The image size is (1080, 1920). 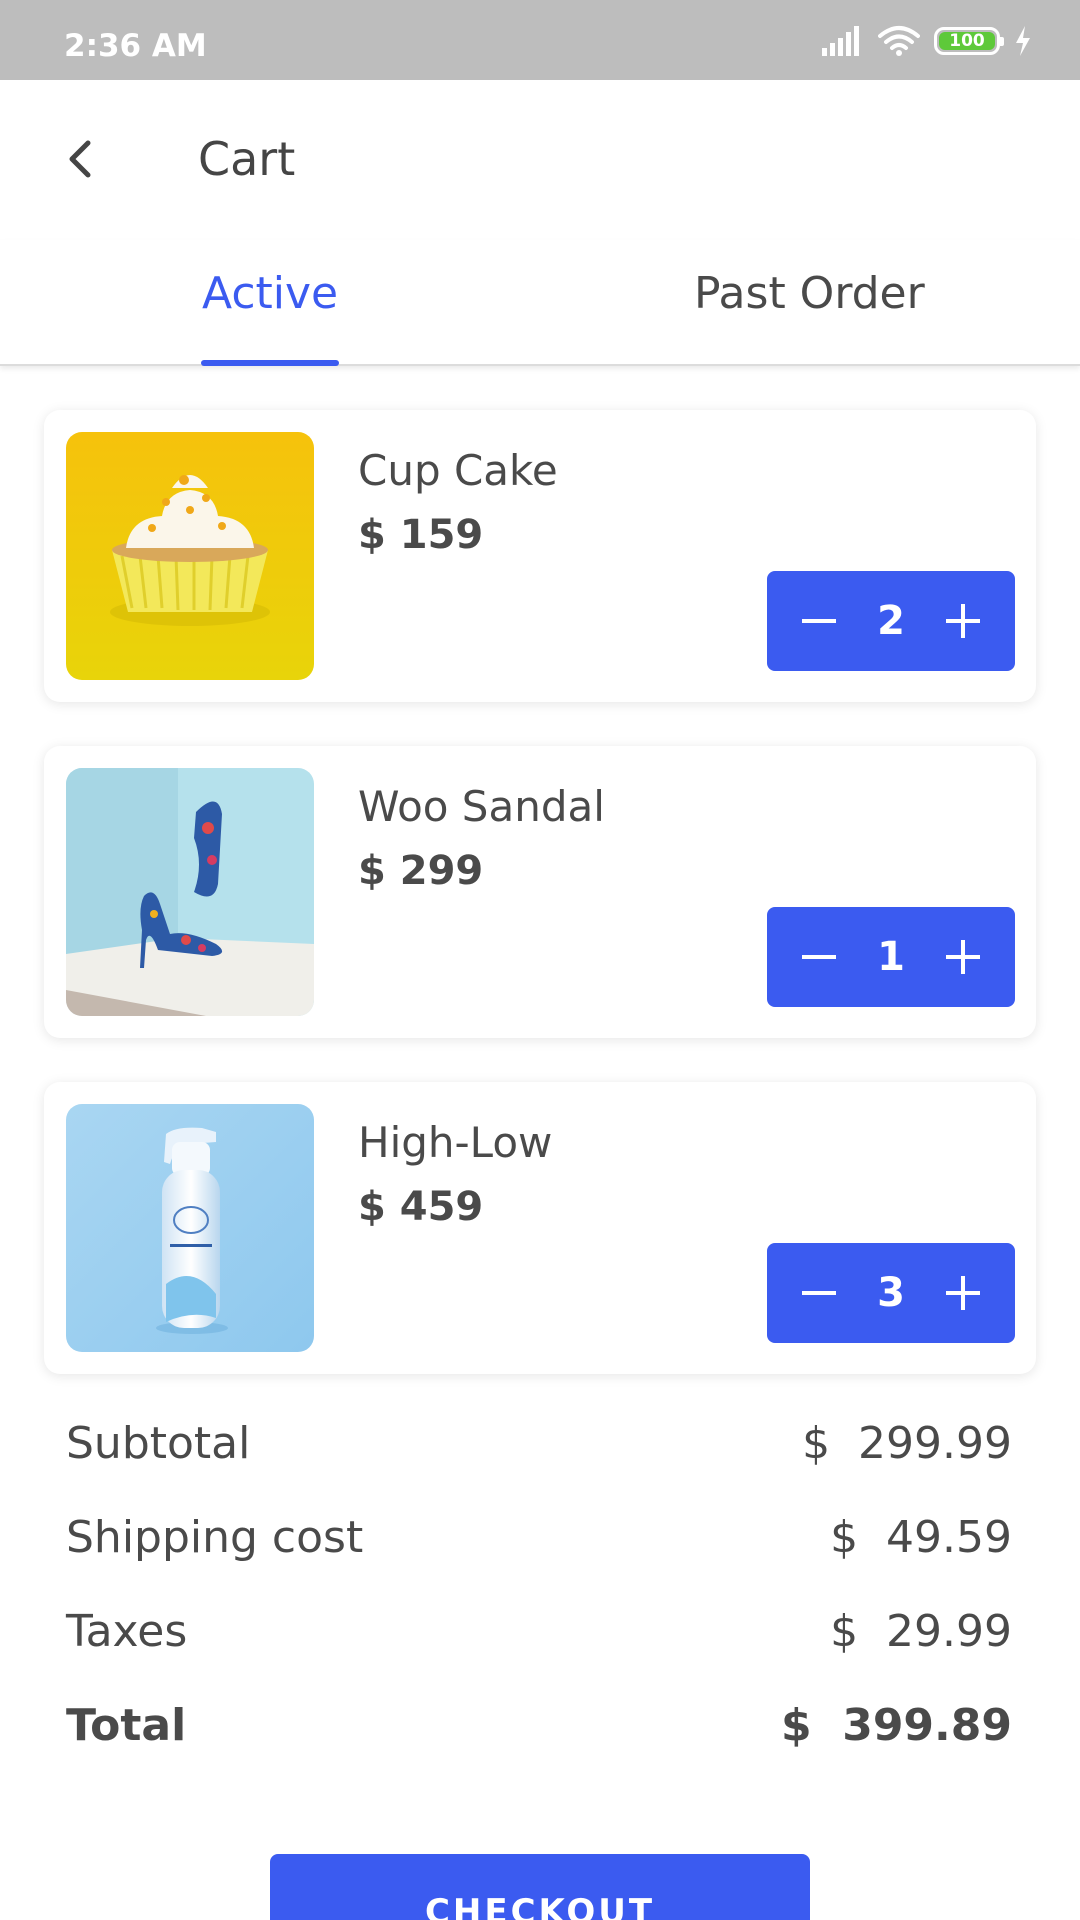 I want to click on quantity-stepper: 2, so click(x=891, y=621).